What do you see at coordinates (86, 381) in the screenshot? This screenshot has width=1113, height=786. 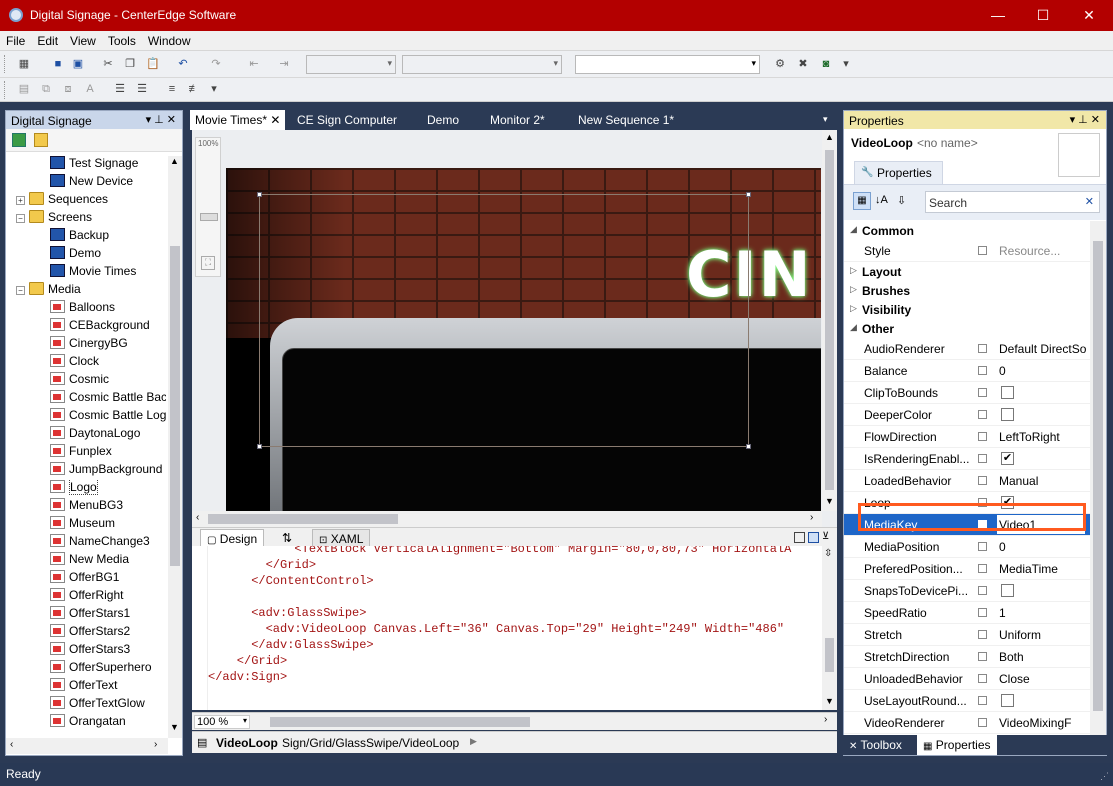 I see `tree-item: Cosmic` at bounding box center [86, 381].